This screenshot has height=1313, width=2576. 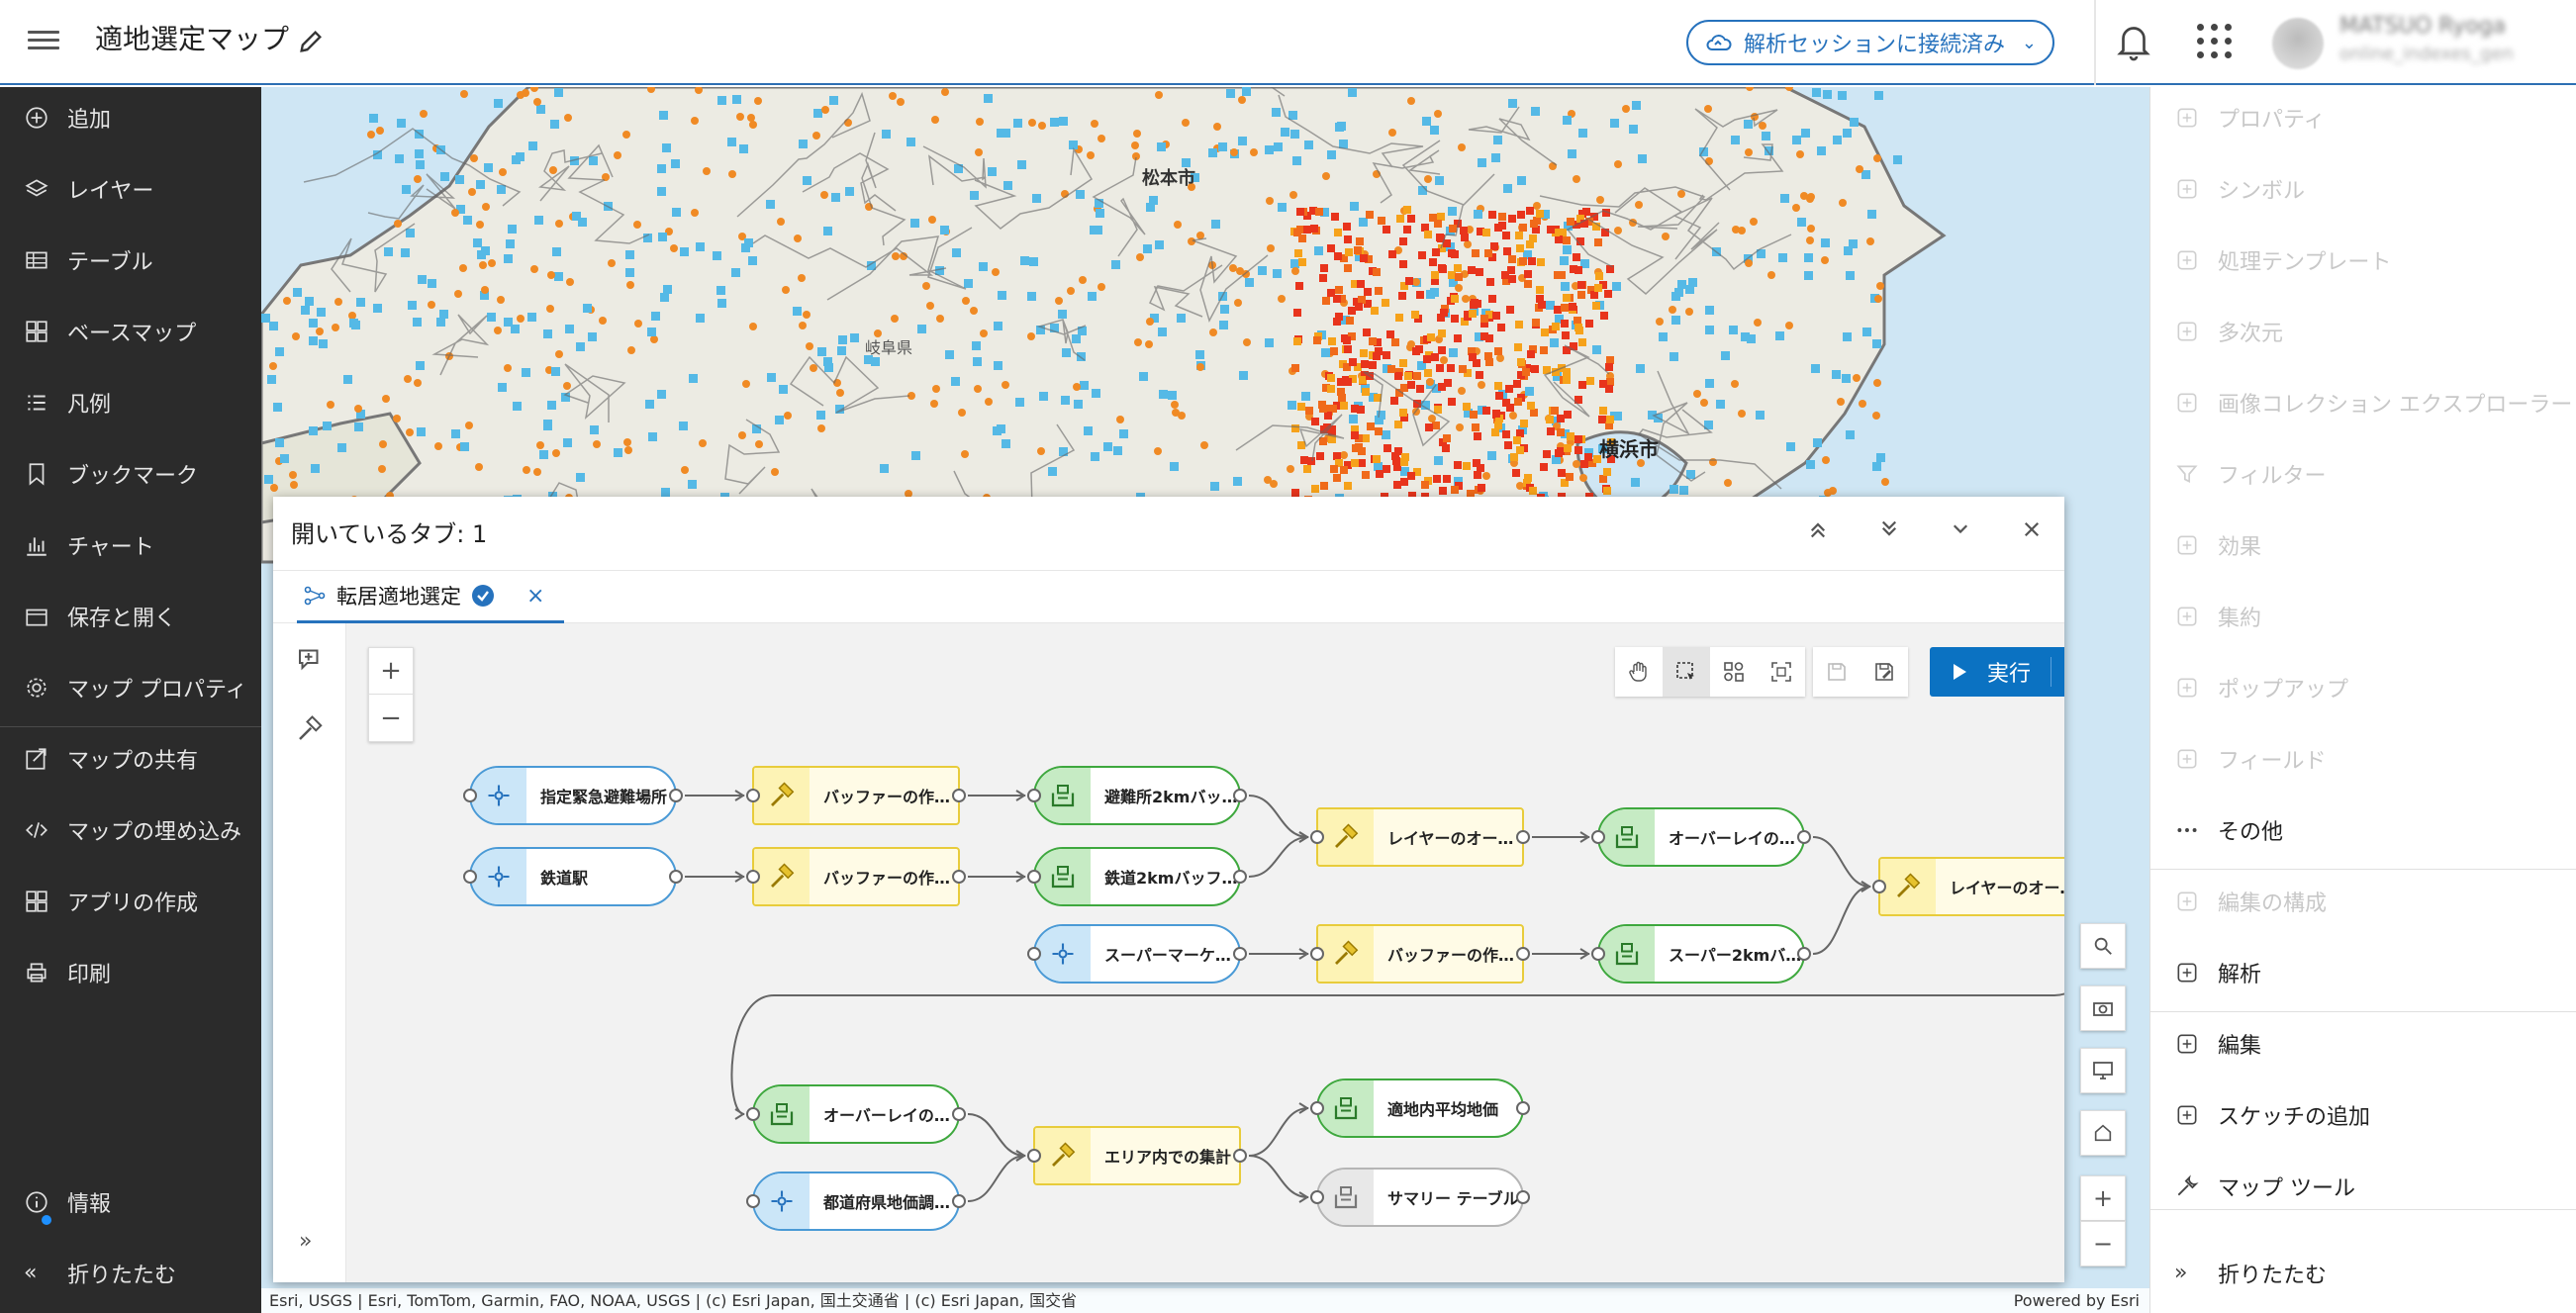 I want to click on powered-by-text: Powered by Esri, so click(x=2077, y=1300).